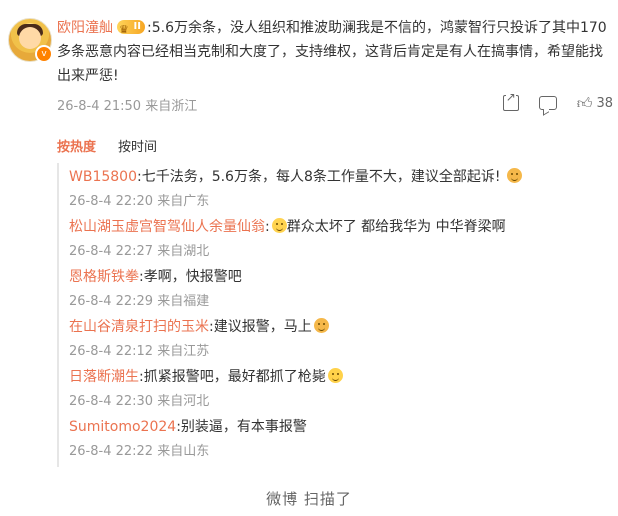  What do you see at coordinates (260, 327) in the screenshot?
I see `reply-text: :建议报警，马上` at bounding box center [260, 327].